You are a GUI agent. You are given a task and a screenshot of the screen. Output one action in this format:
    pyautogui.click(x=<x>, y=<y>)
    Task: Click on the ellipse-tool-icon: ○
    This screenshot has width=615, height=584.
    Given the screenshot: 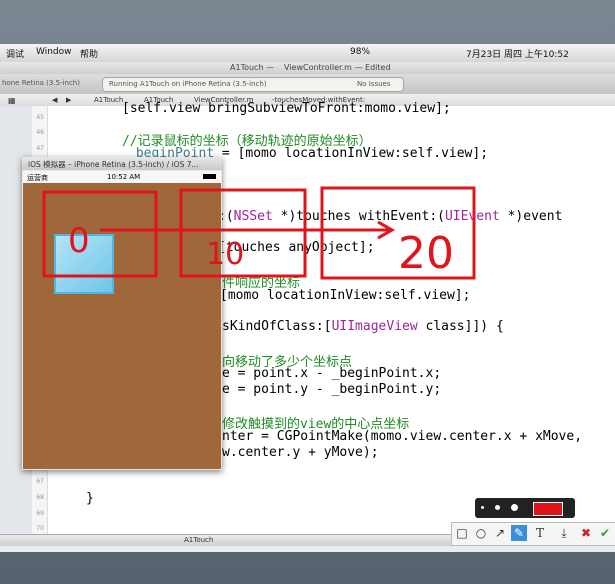 What is the action you would take?
    pyautogui.click(x=481, y=533)
    